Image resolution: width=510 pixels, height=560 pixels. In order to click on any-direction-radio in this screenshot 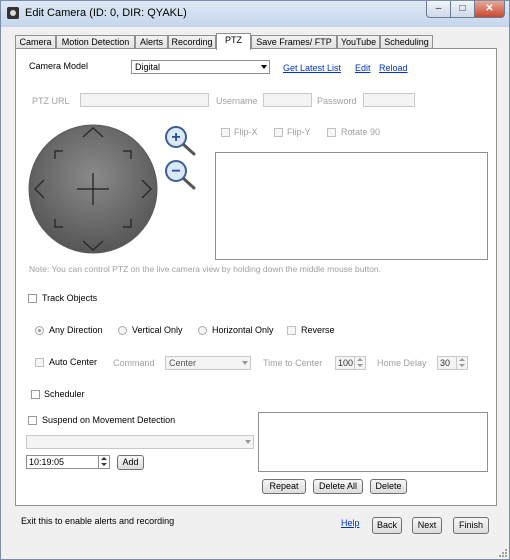, I will do `click(39, 330)`.